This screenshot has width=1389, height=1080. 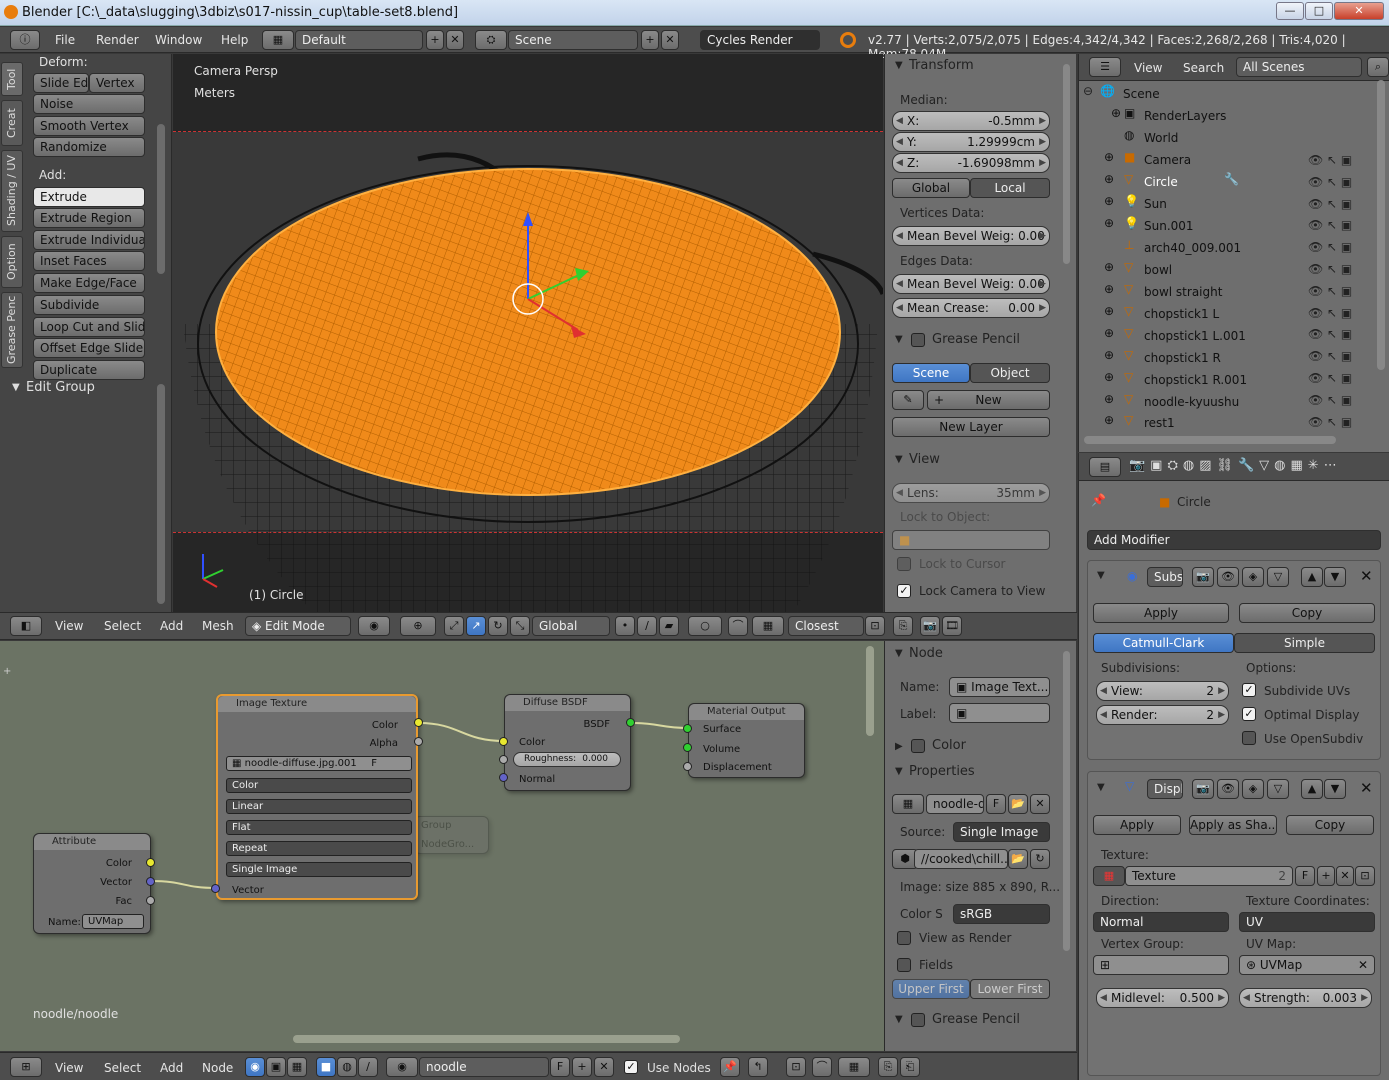 What do you see at coordinates (1018, 804) in the screenshot?
I see `open-image-icon: 📂` at bounding box center [1018, 804].